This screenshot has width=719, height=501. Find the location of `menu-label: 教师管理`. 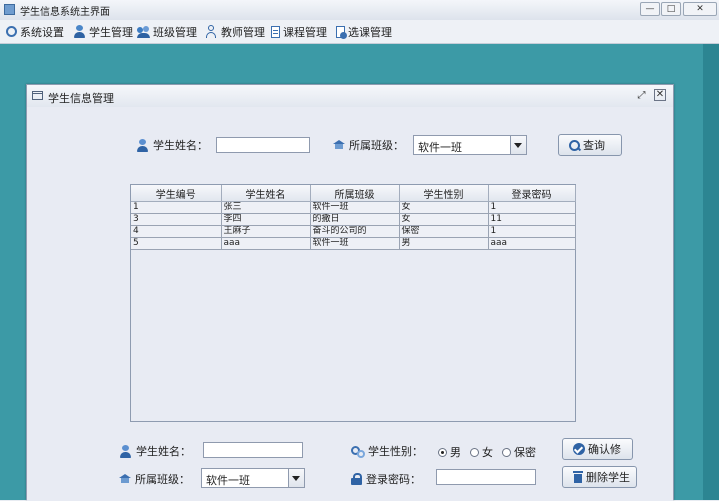

menu-label: 教师管理 is located at coordinates (243, 32).